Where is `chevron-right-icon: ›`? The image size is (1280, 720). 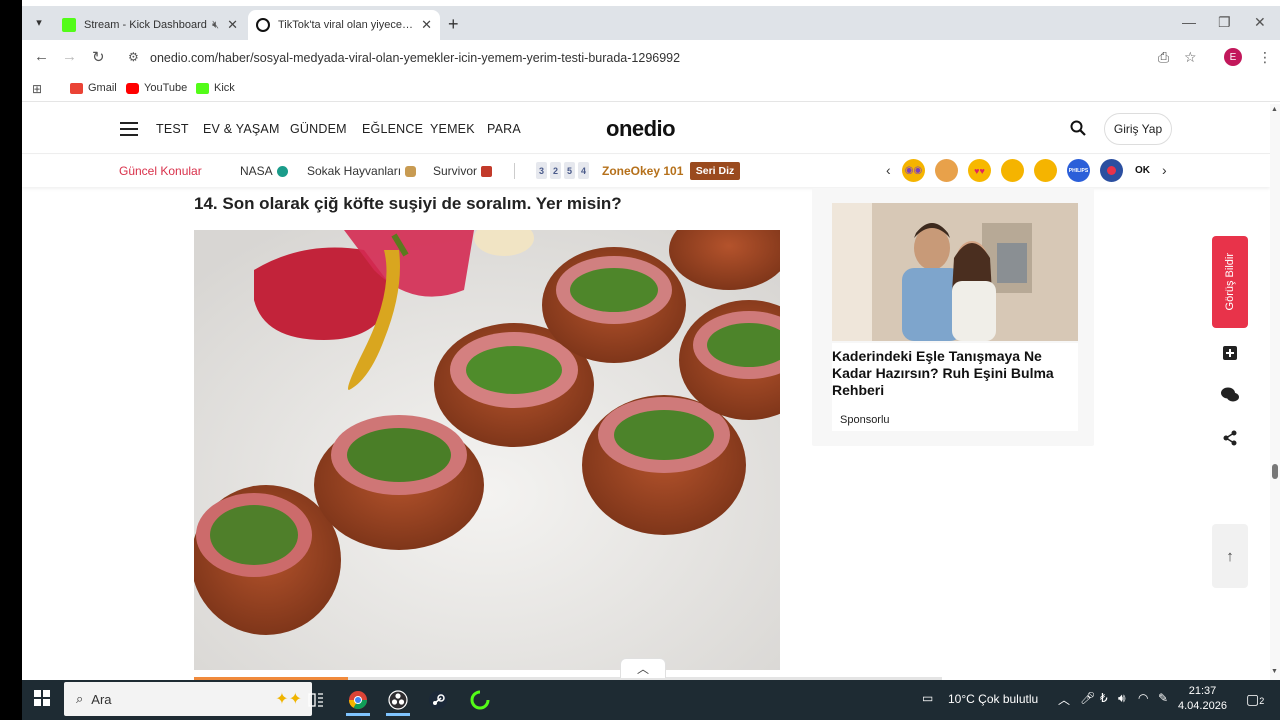
chevron-right-icon: › is located at coordinates (1164, 170).